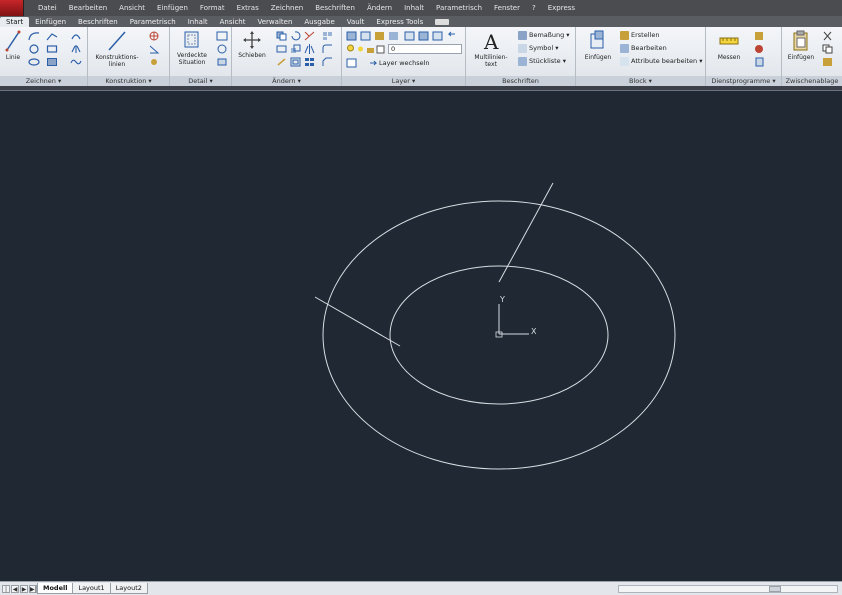 This screenshot has height=595, width=842. Describe the element at coordinates (351, 63) in the screenshot. I see `make-current-icon` at that location.